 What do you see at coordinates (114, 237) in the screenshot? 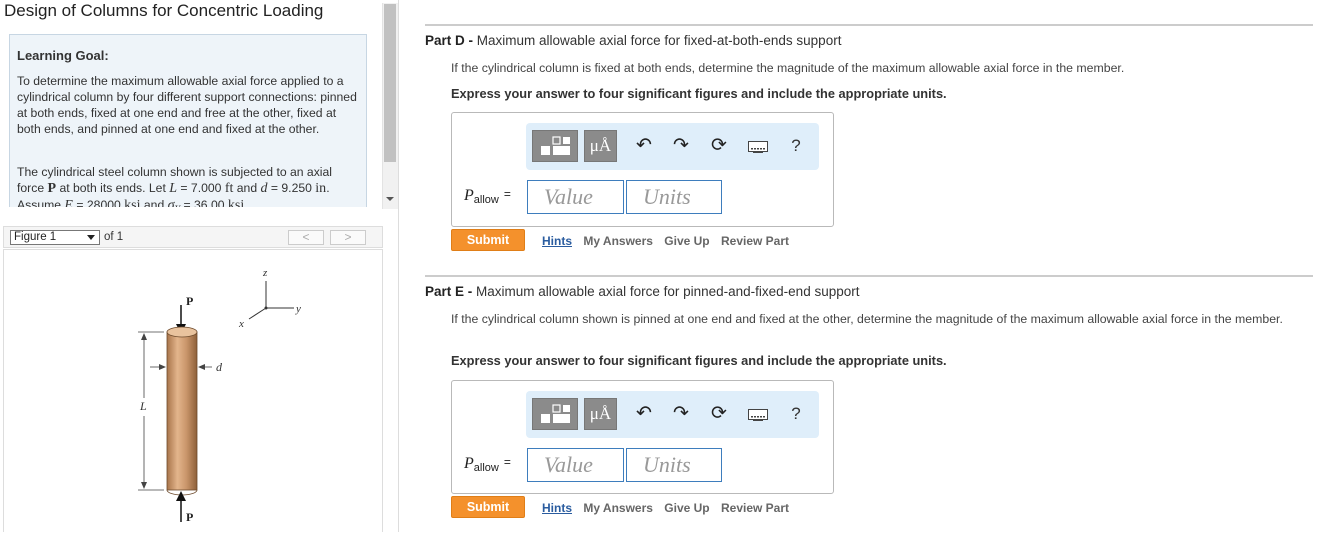
I see `figure-count: of 1` at bounding box center [114, 237].